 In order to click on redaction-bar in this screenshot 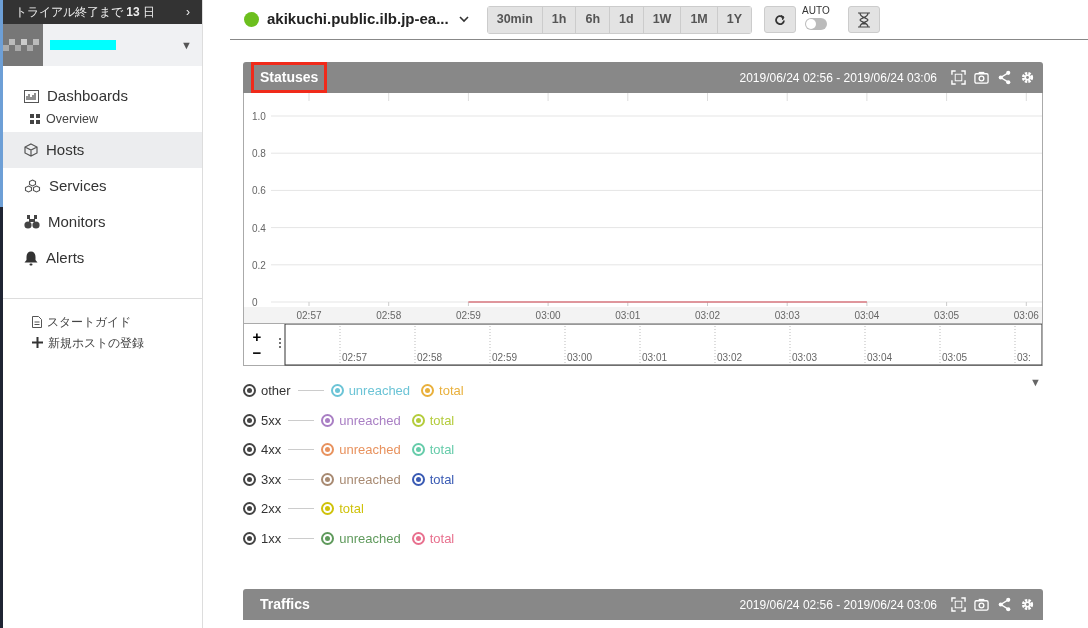, I will do `click(83, 45)`.